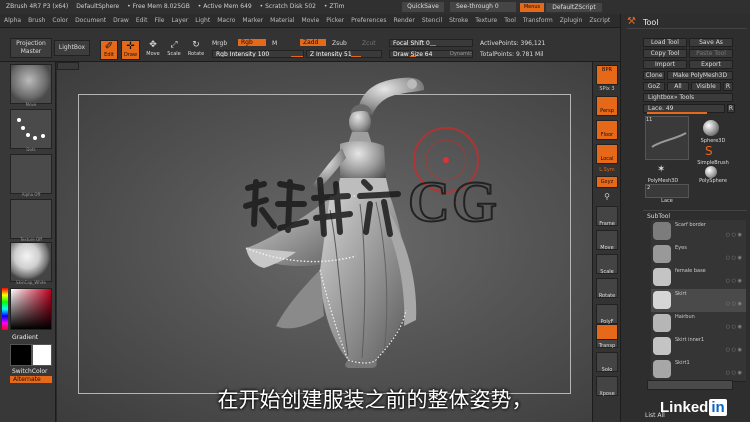  What do you see at coordinates (432, 20) in the screenshot?
I see `menu-stencil: Stencil` at bounding box center [432, 20].